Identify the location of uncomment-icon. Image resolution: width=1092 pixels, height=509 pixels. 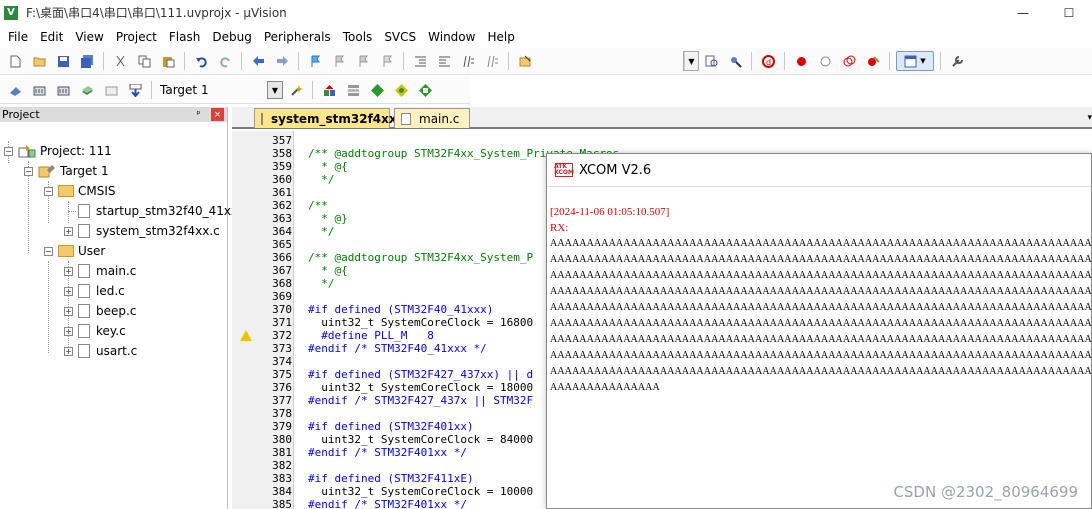
(492, 61).